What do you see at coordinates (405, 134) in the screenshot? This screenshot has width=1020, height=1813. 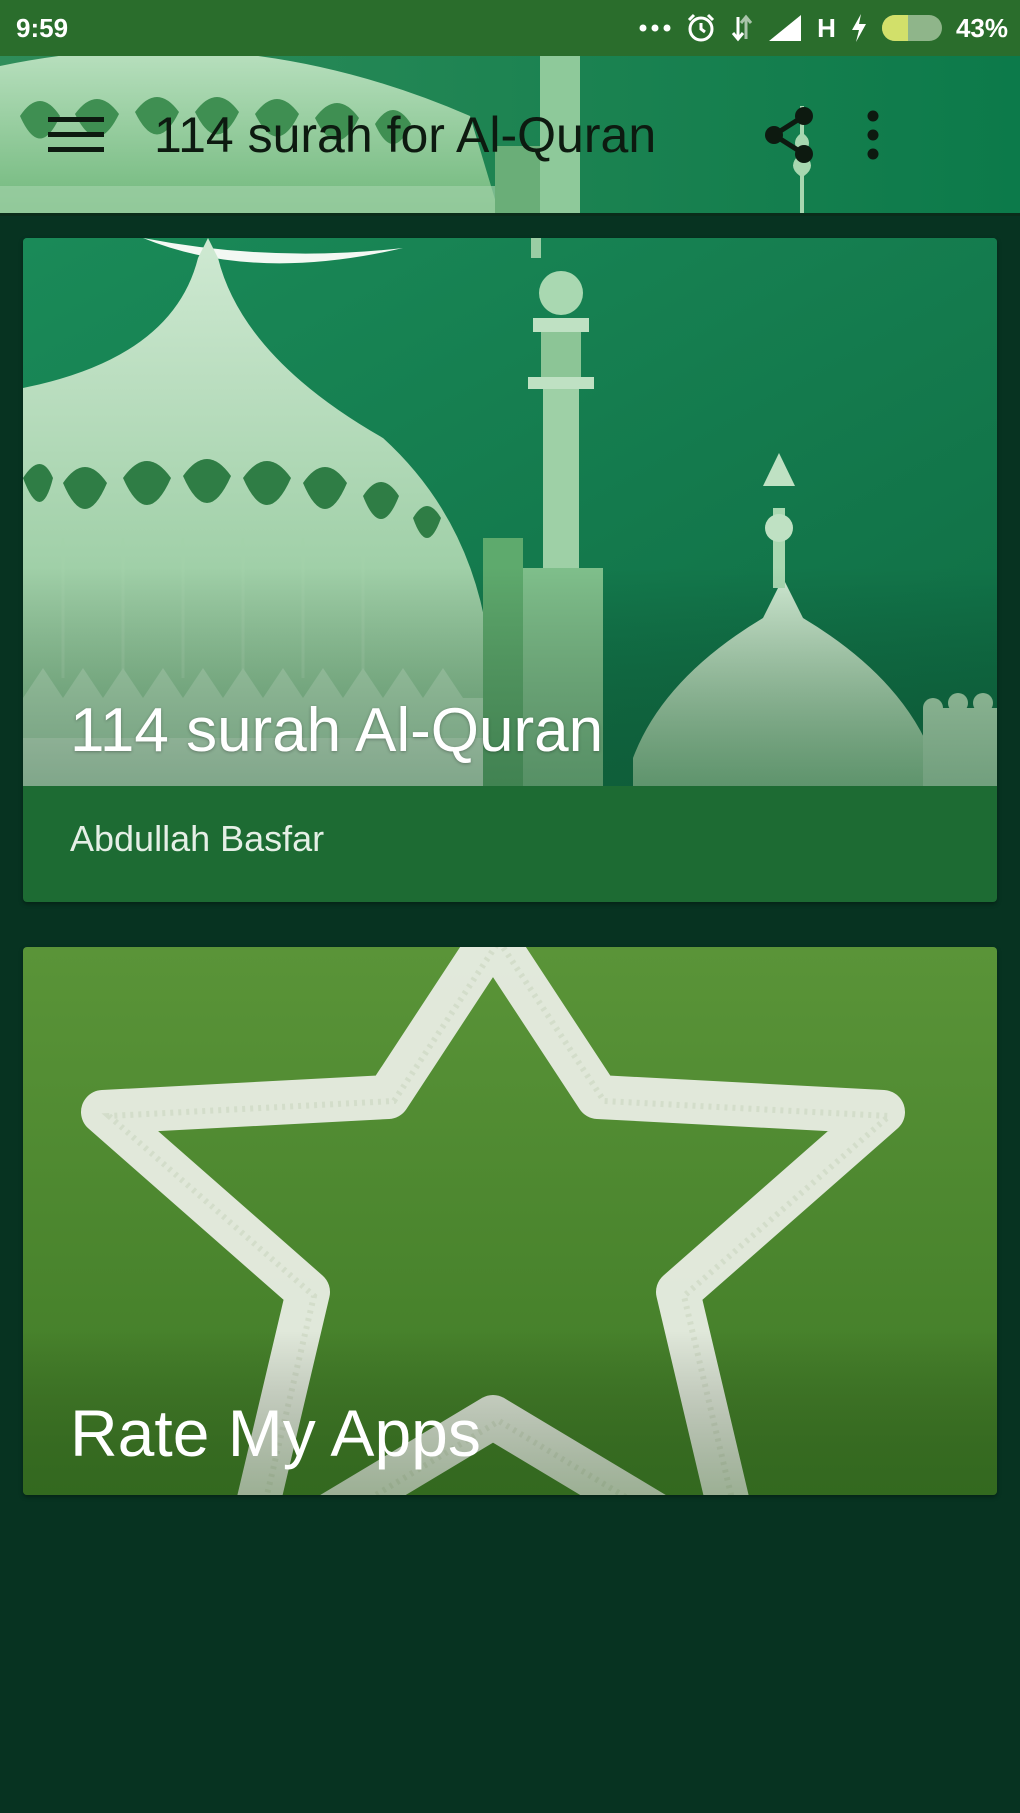 I see `app-title: 114 surah for Al-Quran` at bounding box center [405, 134].